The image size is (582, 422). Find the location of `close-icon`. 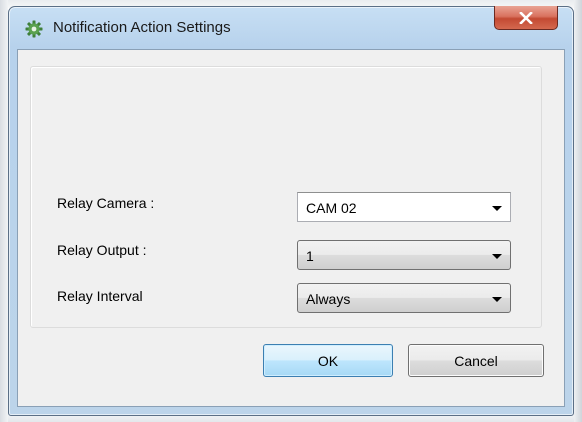

close-icon is located at coordinates (526, 17).